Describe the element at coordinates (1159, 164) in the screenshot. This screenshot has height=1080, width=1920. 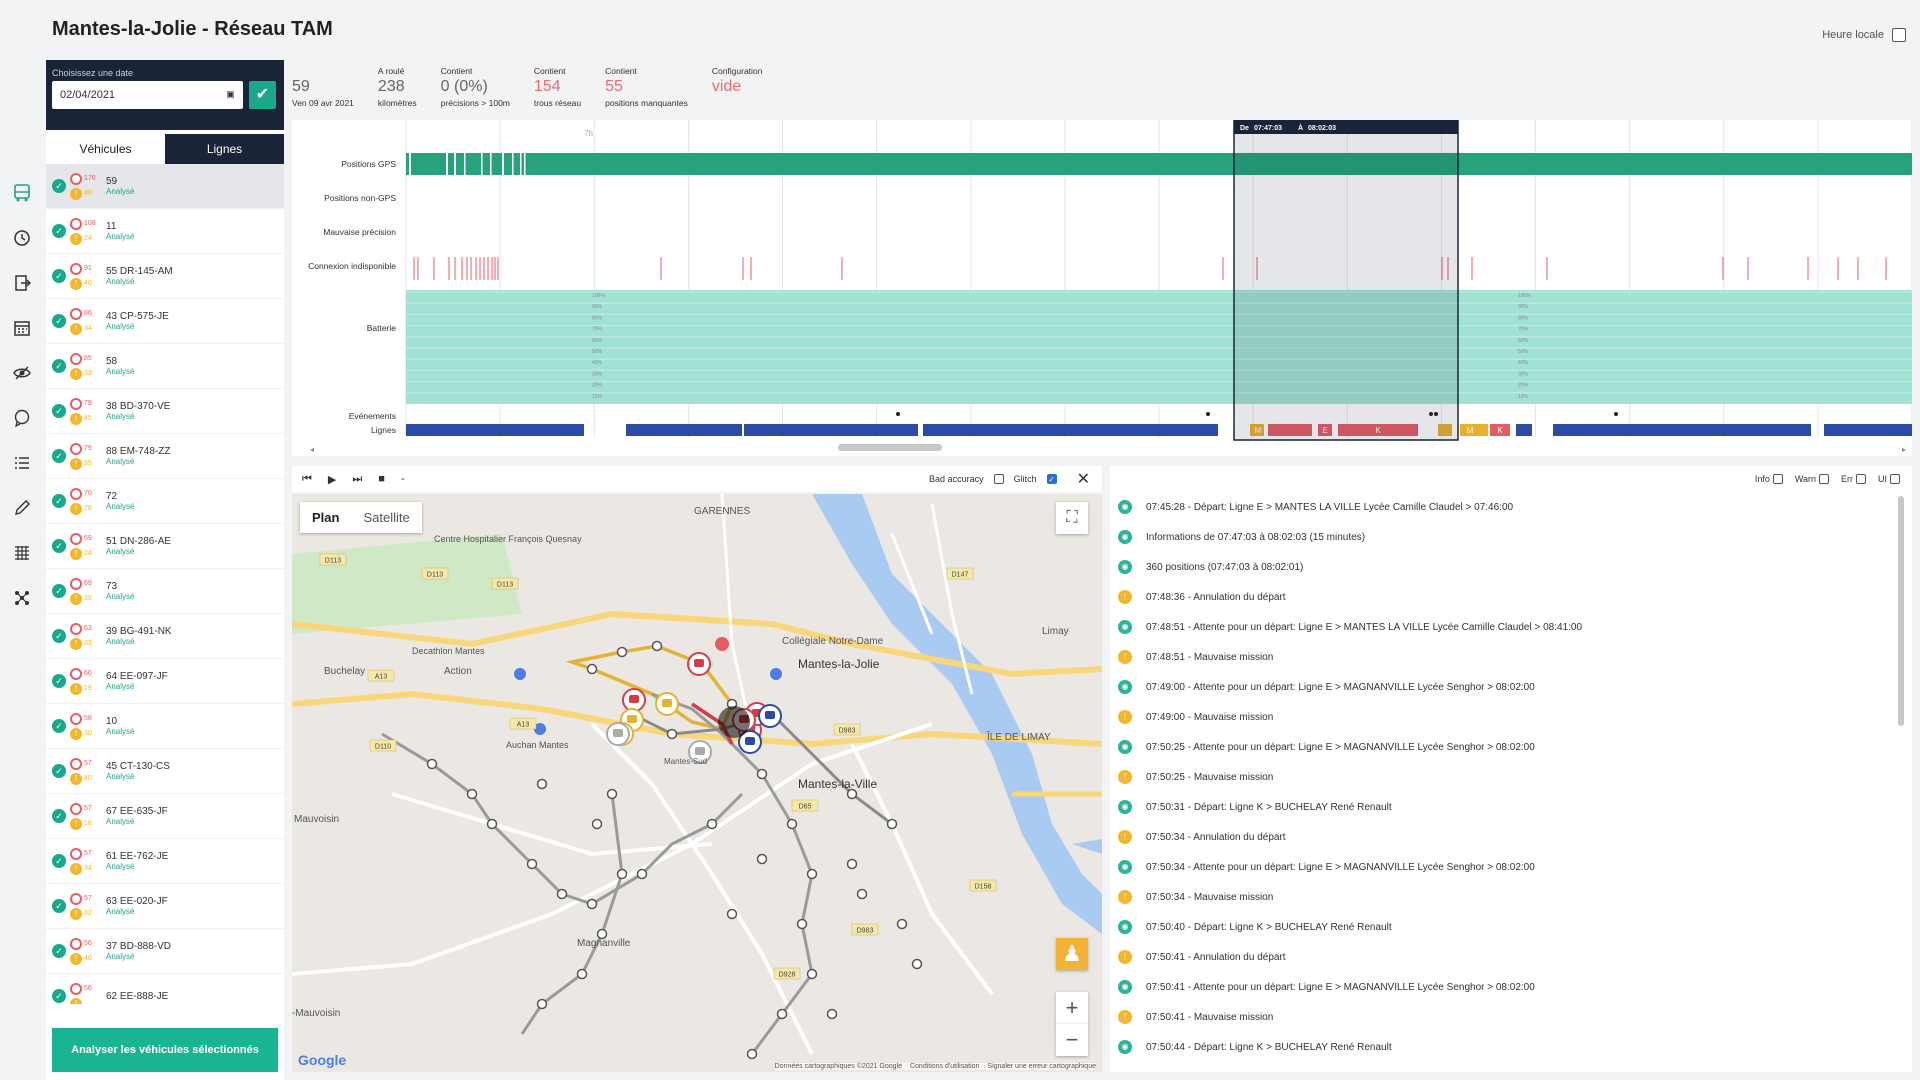
I see `gps-bar` at that location.